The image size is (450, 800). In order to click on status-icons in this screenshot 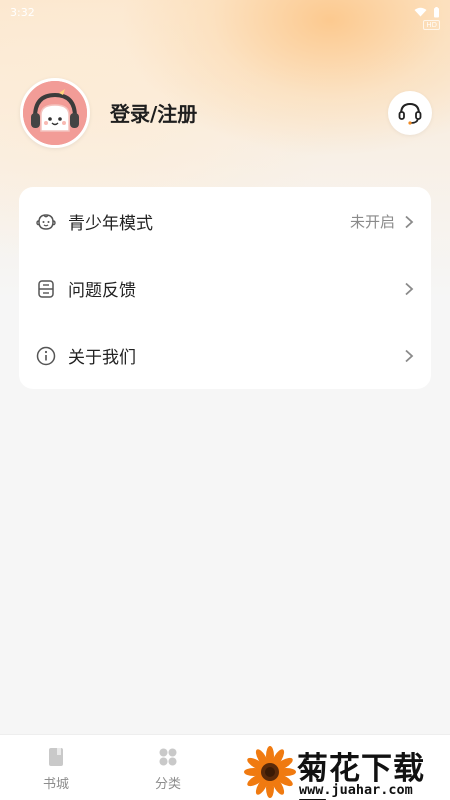, I will do `click(427, 12)`.